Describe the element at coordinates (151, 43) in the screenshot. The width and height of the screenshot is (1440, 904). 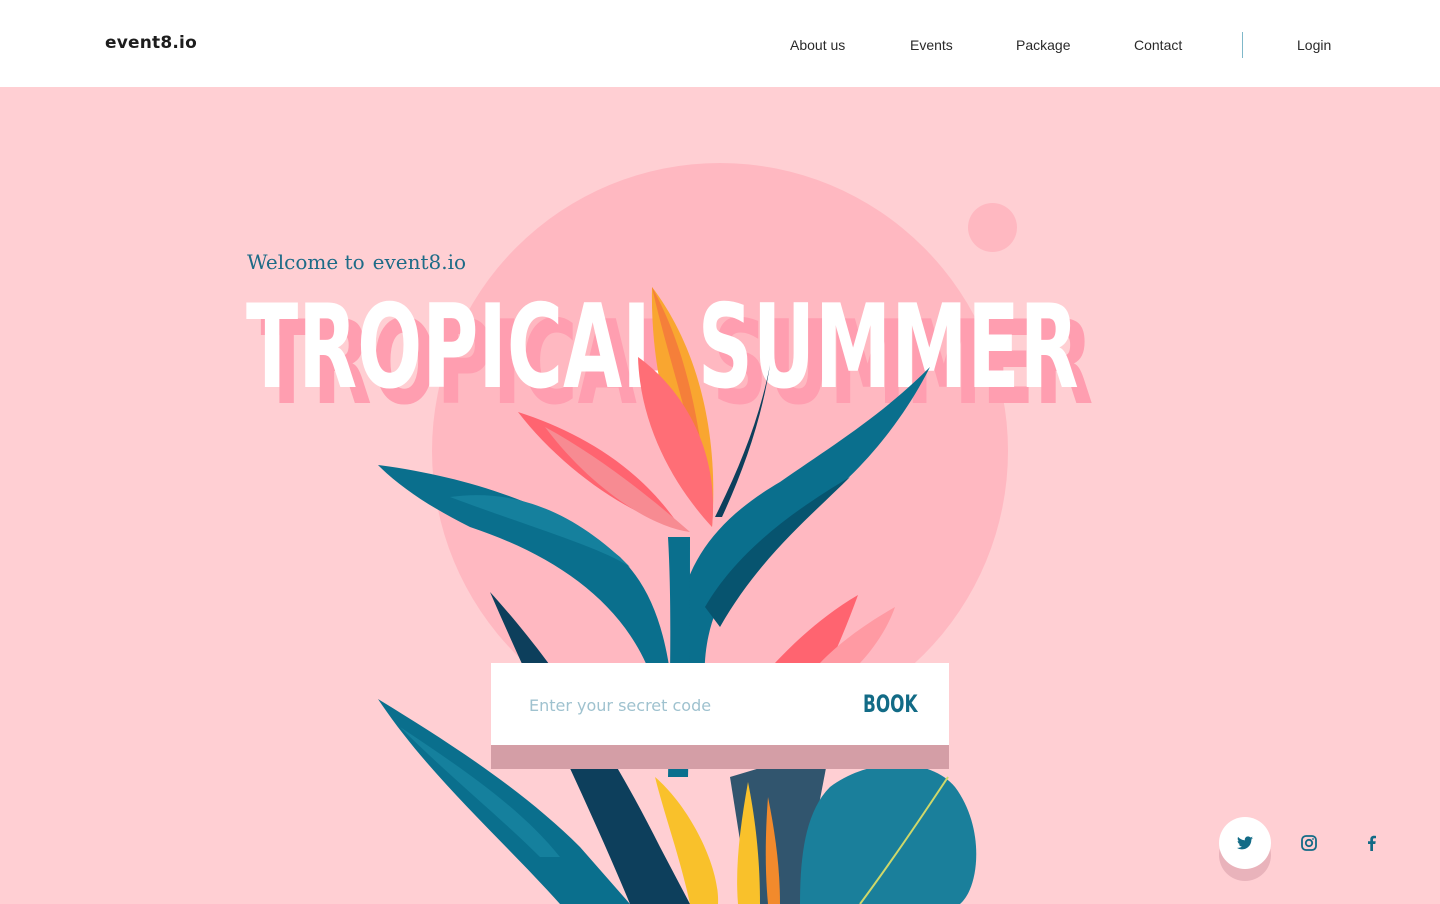
I see `logo: event8.io` at that location.